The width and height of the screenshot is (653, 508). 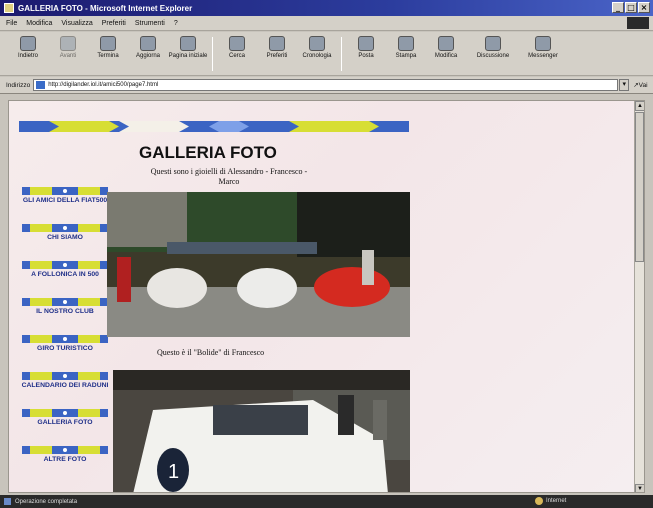 I want to click on go-button: ↗Vai, so click(x=640, y=85).